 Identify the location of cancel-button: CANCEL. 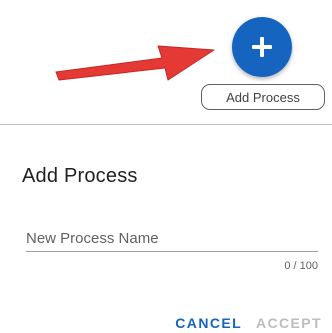
(208, 323).